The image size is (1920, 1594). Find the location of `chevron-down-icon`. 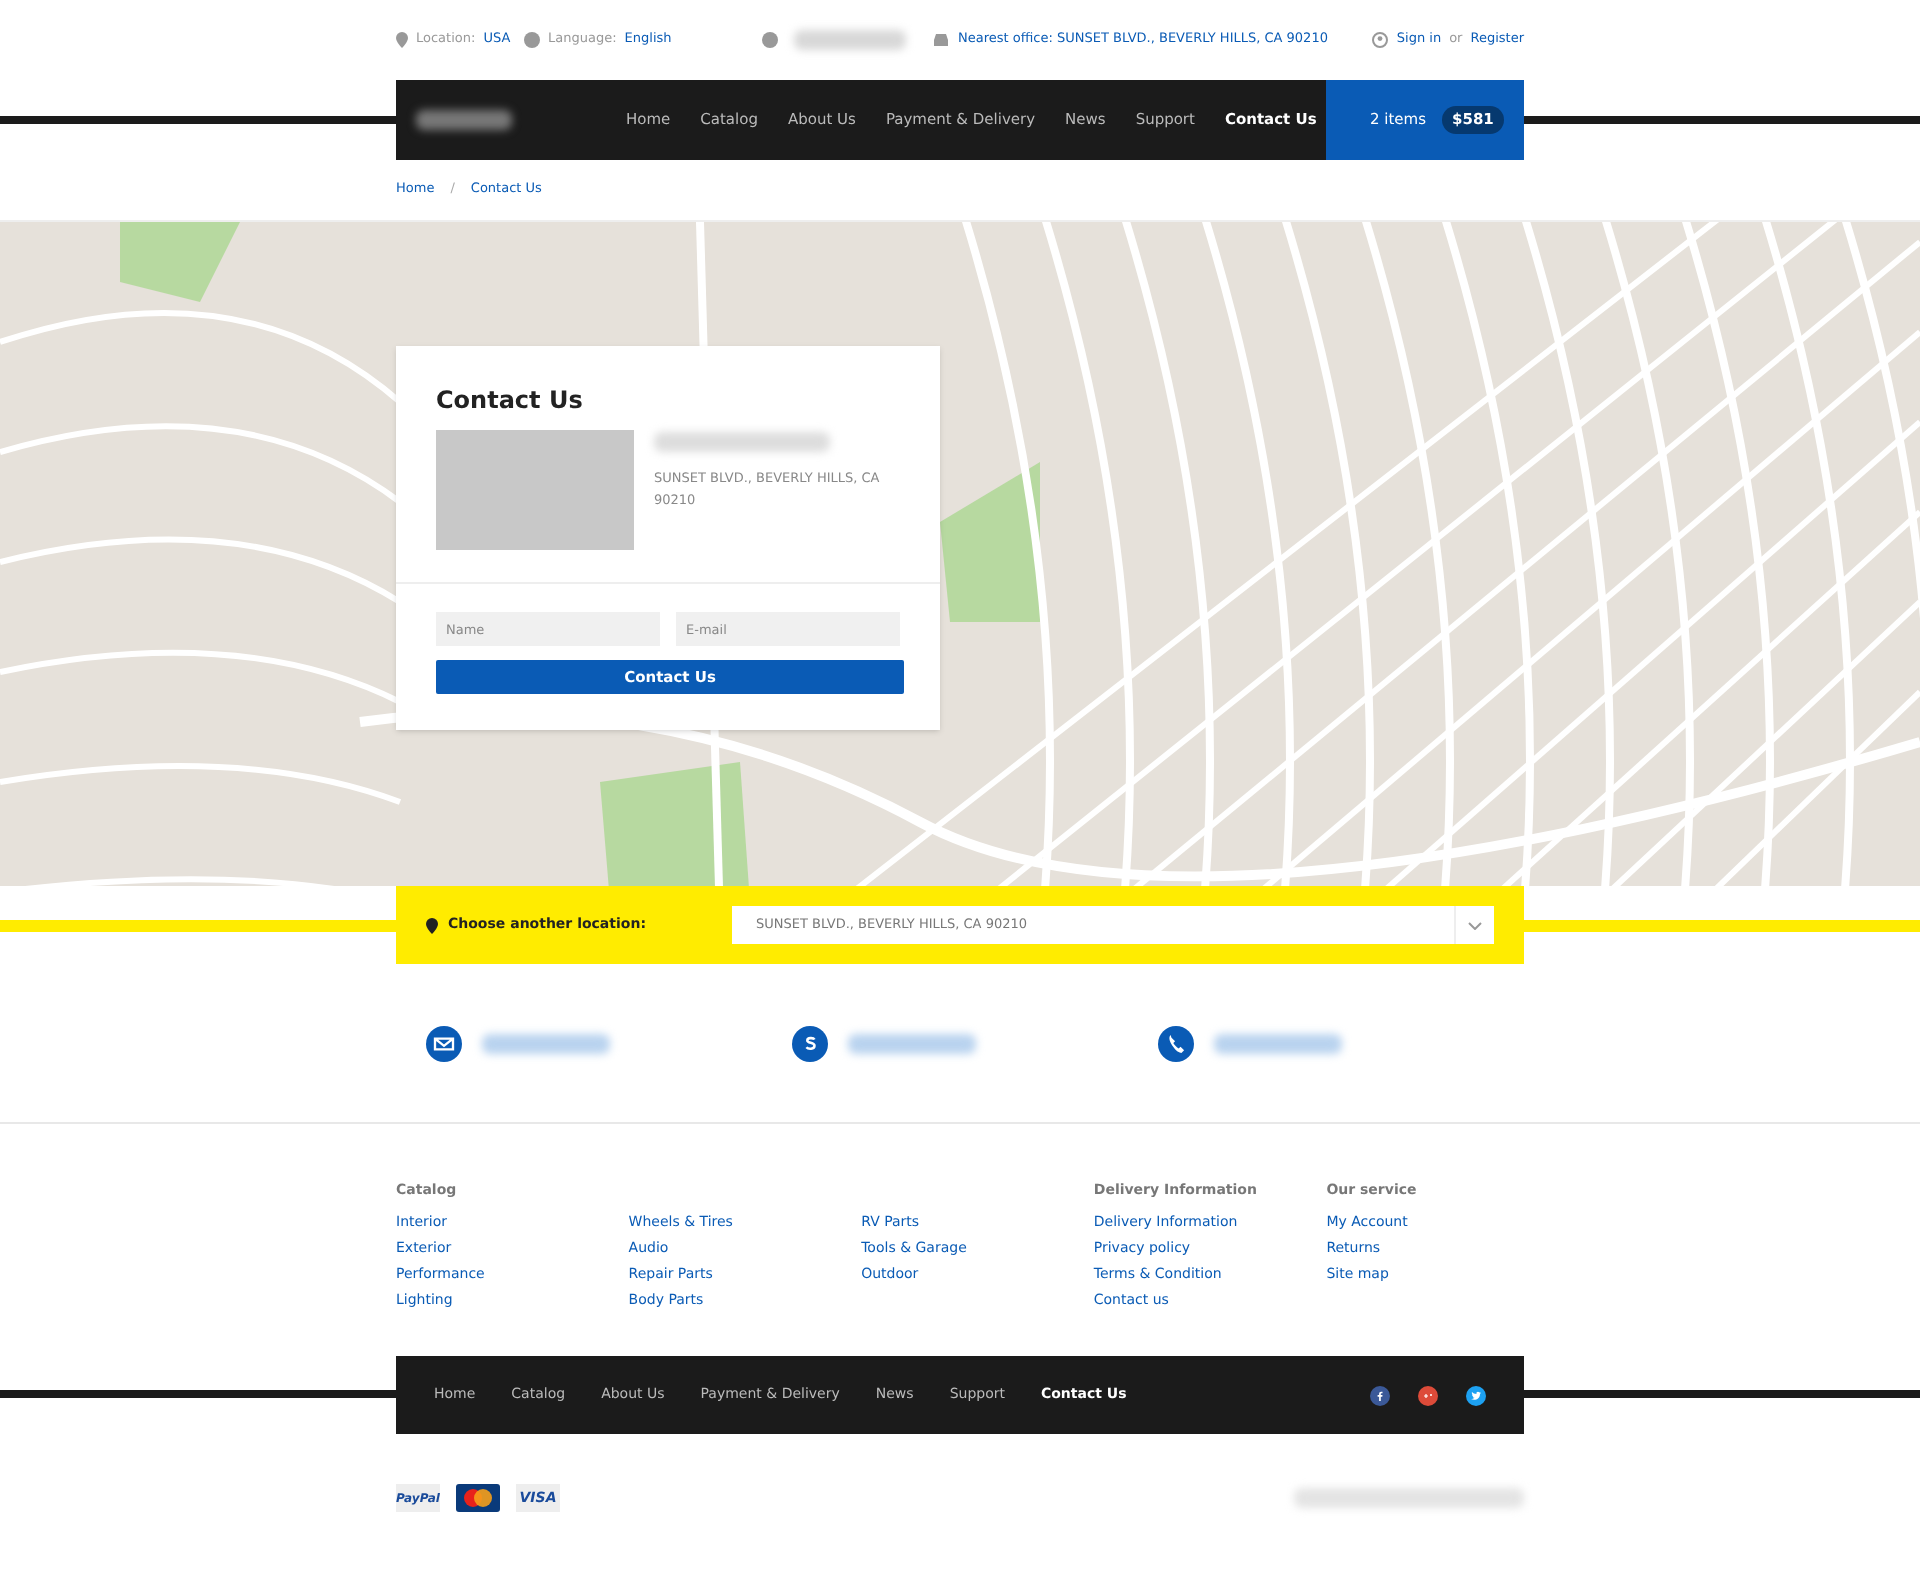

chevron-down-icon is located at coordinates (1475, 925).